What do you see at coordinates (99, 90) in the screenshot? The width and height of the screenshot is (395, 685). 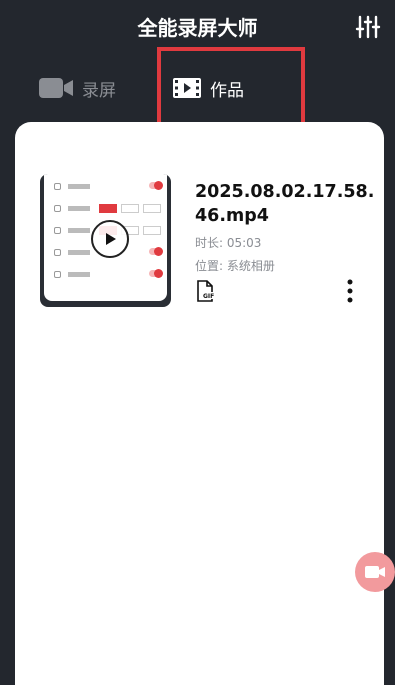 I see `tab-record-label: 录屏` at bounding box center [99, 90].